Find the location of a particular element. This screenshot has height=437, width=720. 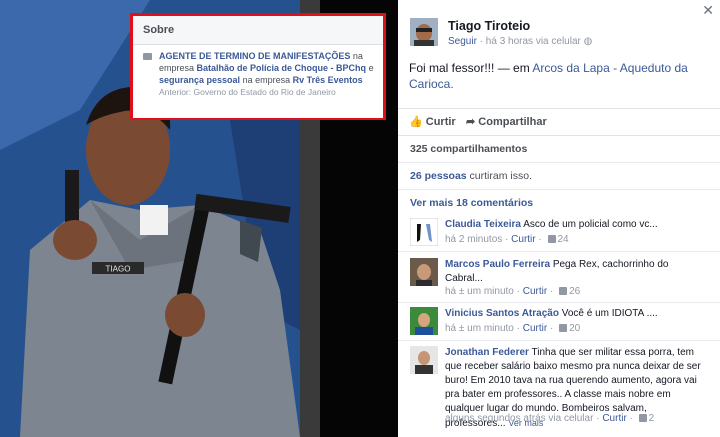

status-body: Foi mal fessor!!! — em is located at coordinates (469, 68).